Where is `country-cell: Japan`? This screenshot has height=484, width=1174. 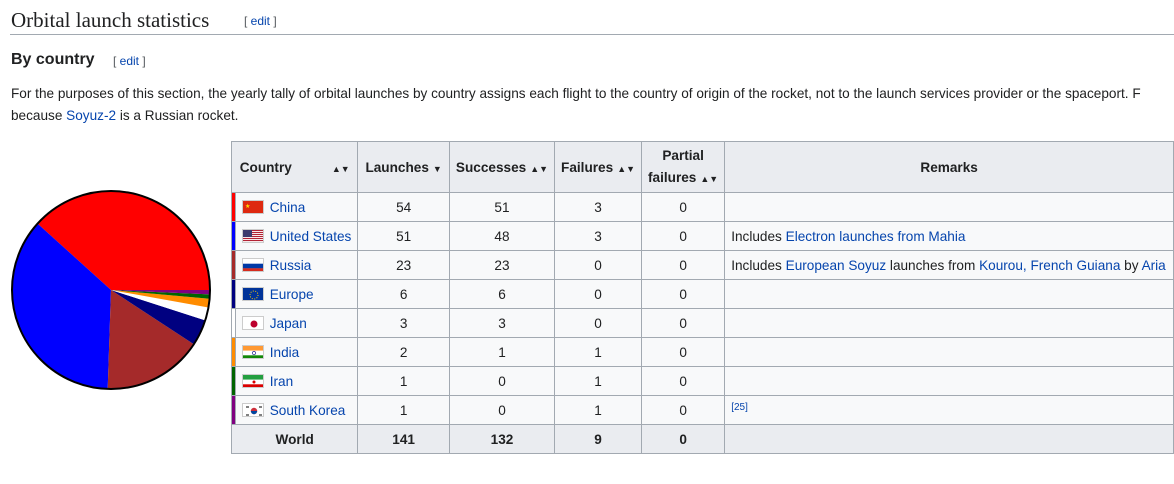 country-cell: Japan is located at coordinates (296, 323).